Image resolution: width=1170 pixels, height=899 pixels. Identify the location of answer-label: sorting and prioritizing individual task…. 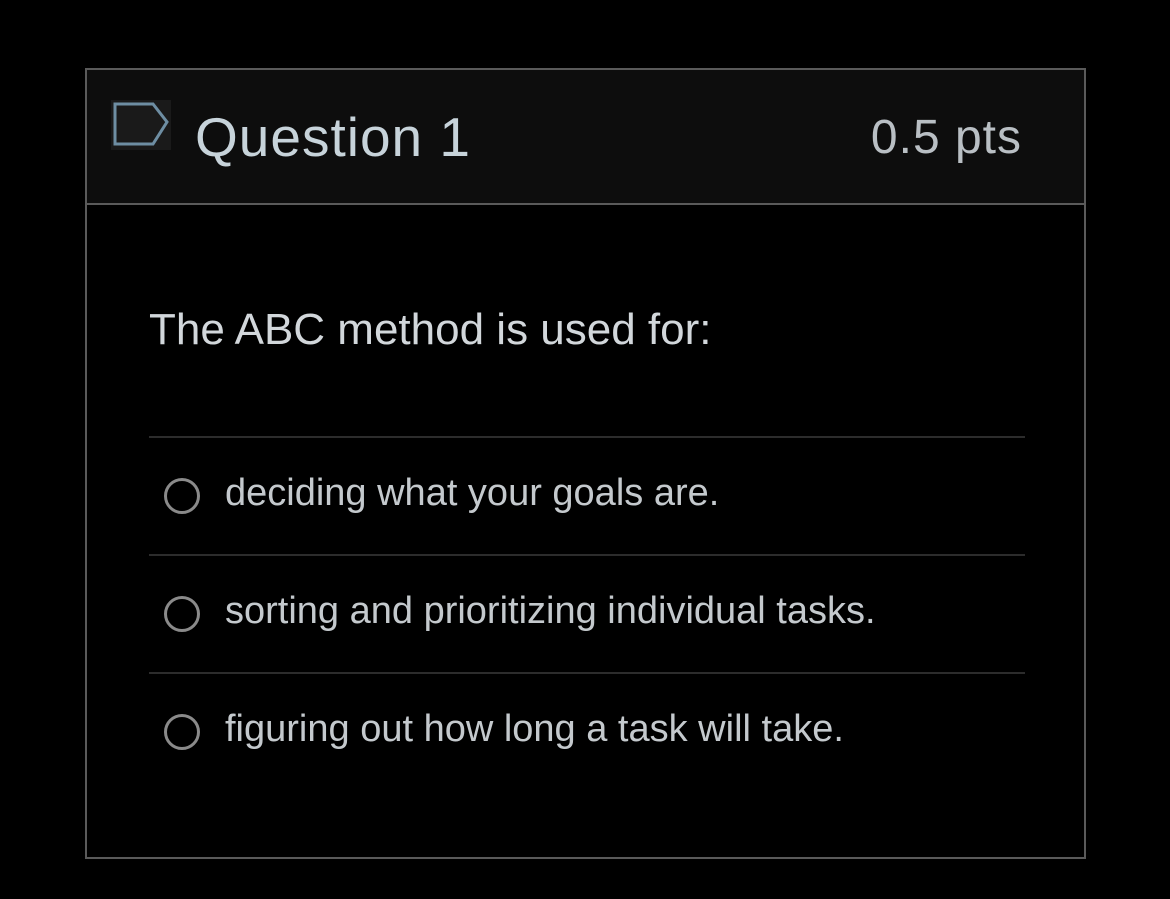
(550, 611).